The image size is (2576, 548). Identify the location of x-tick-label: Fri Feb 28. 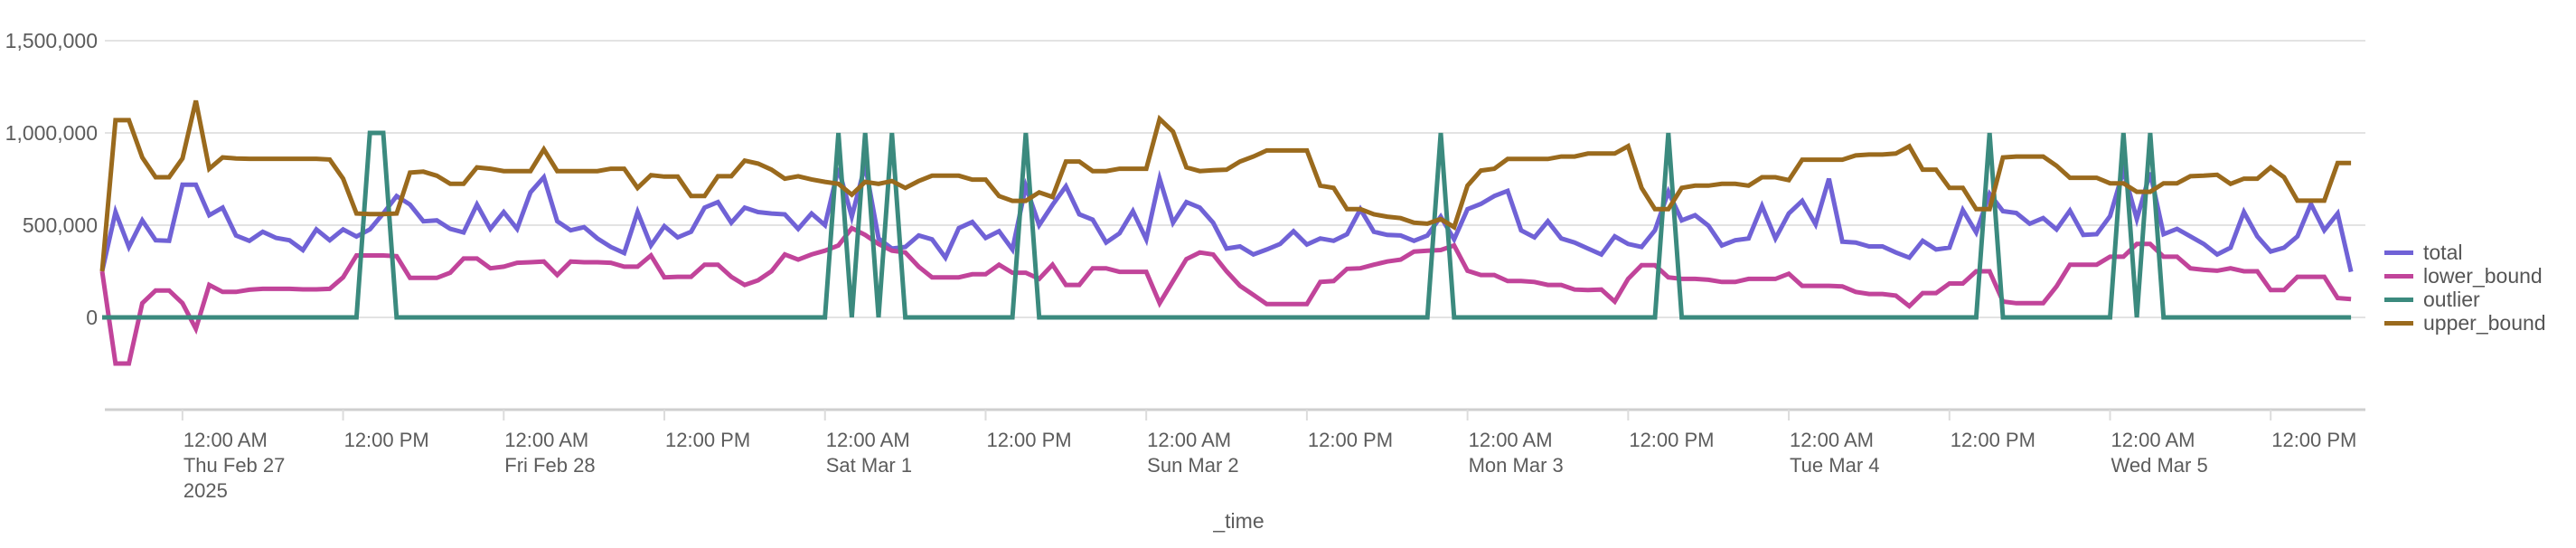
(549, 465).